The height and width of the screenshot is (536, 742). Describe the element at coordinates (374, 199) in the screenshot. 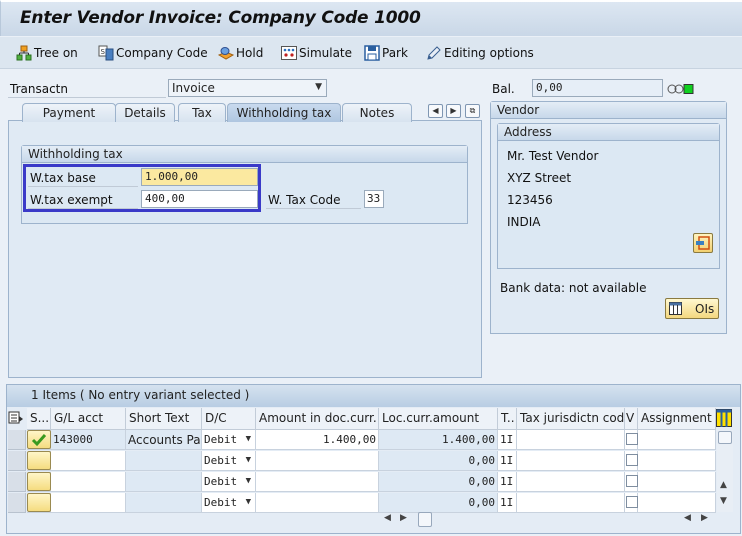

I see `wtax-code-input: 33` at that location.